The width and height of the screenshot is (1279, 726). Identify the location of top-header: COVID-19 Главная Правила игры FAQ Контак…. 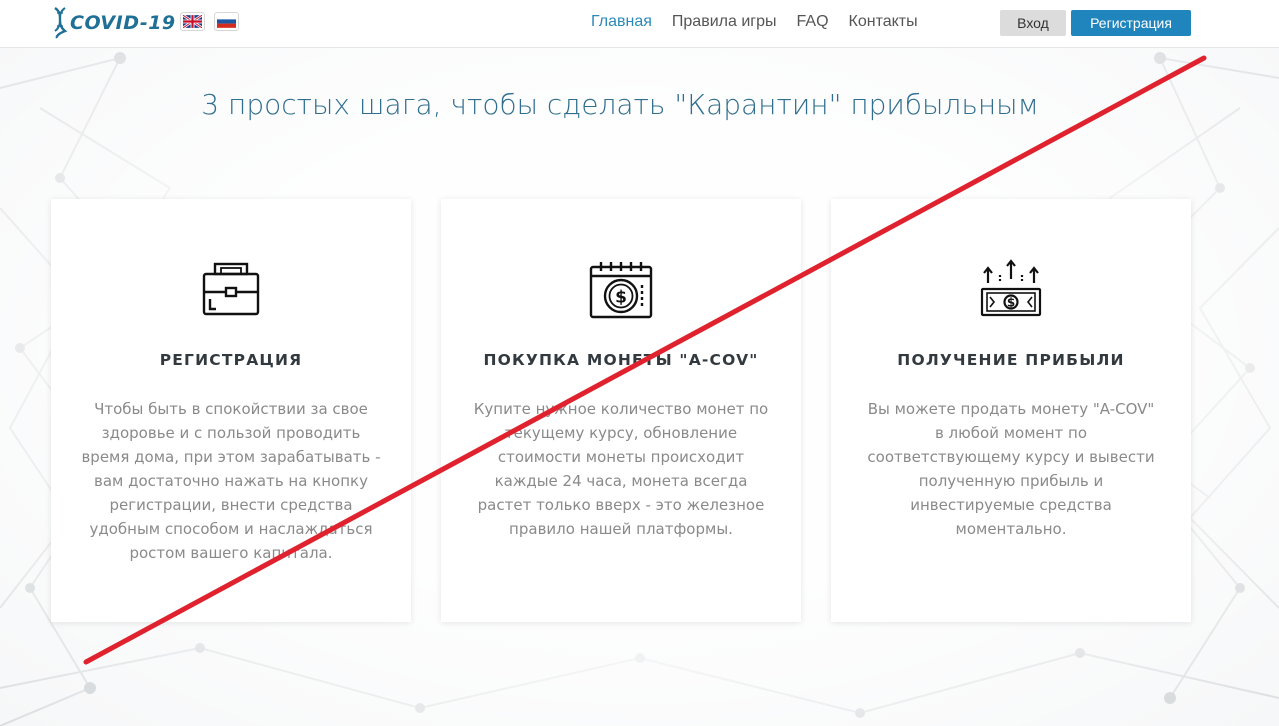
(639, 24).